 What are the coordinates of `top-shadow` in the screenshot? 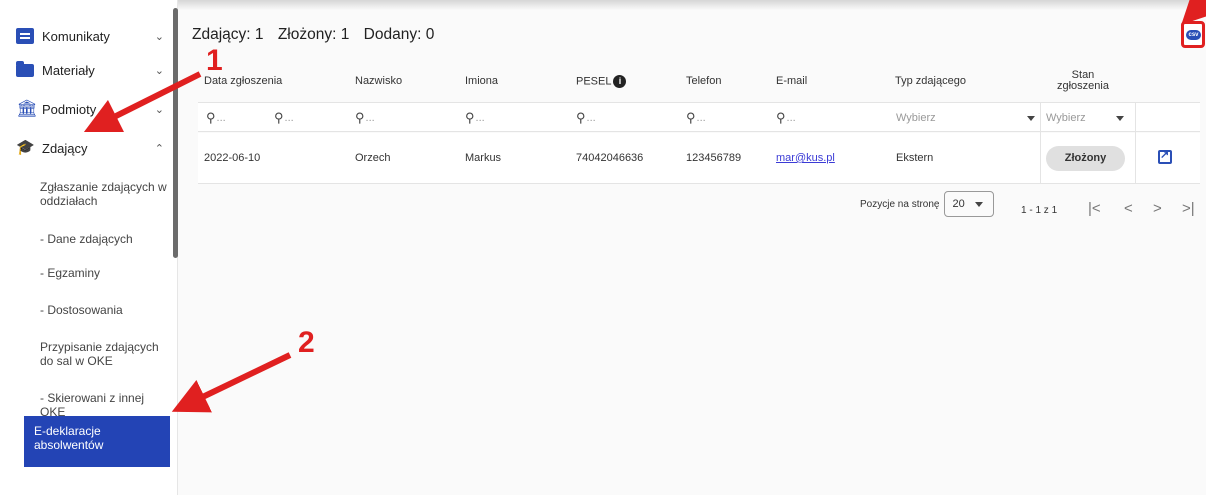 It's located at (692, 5).